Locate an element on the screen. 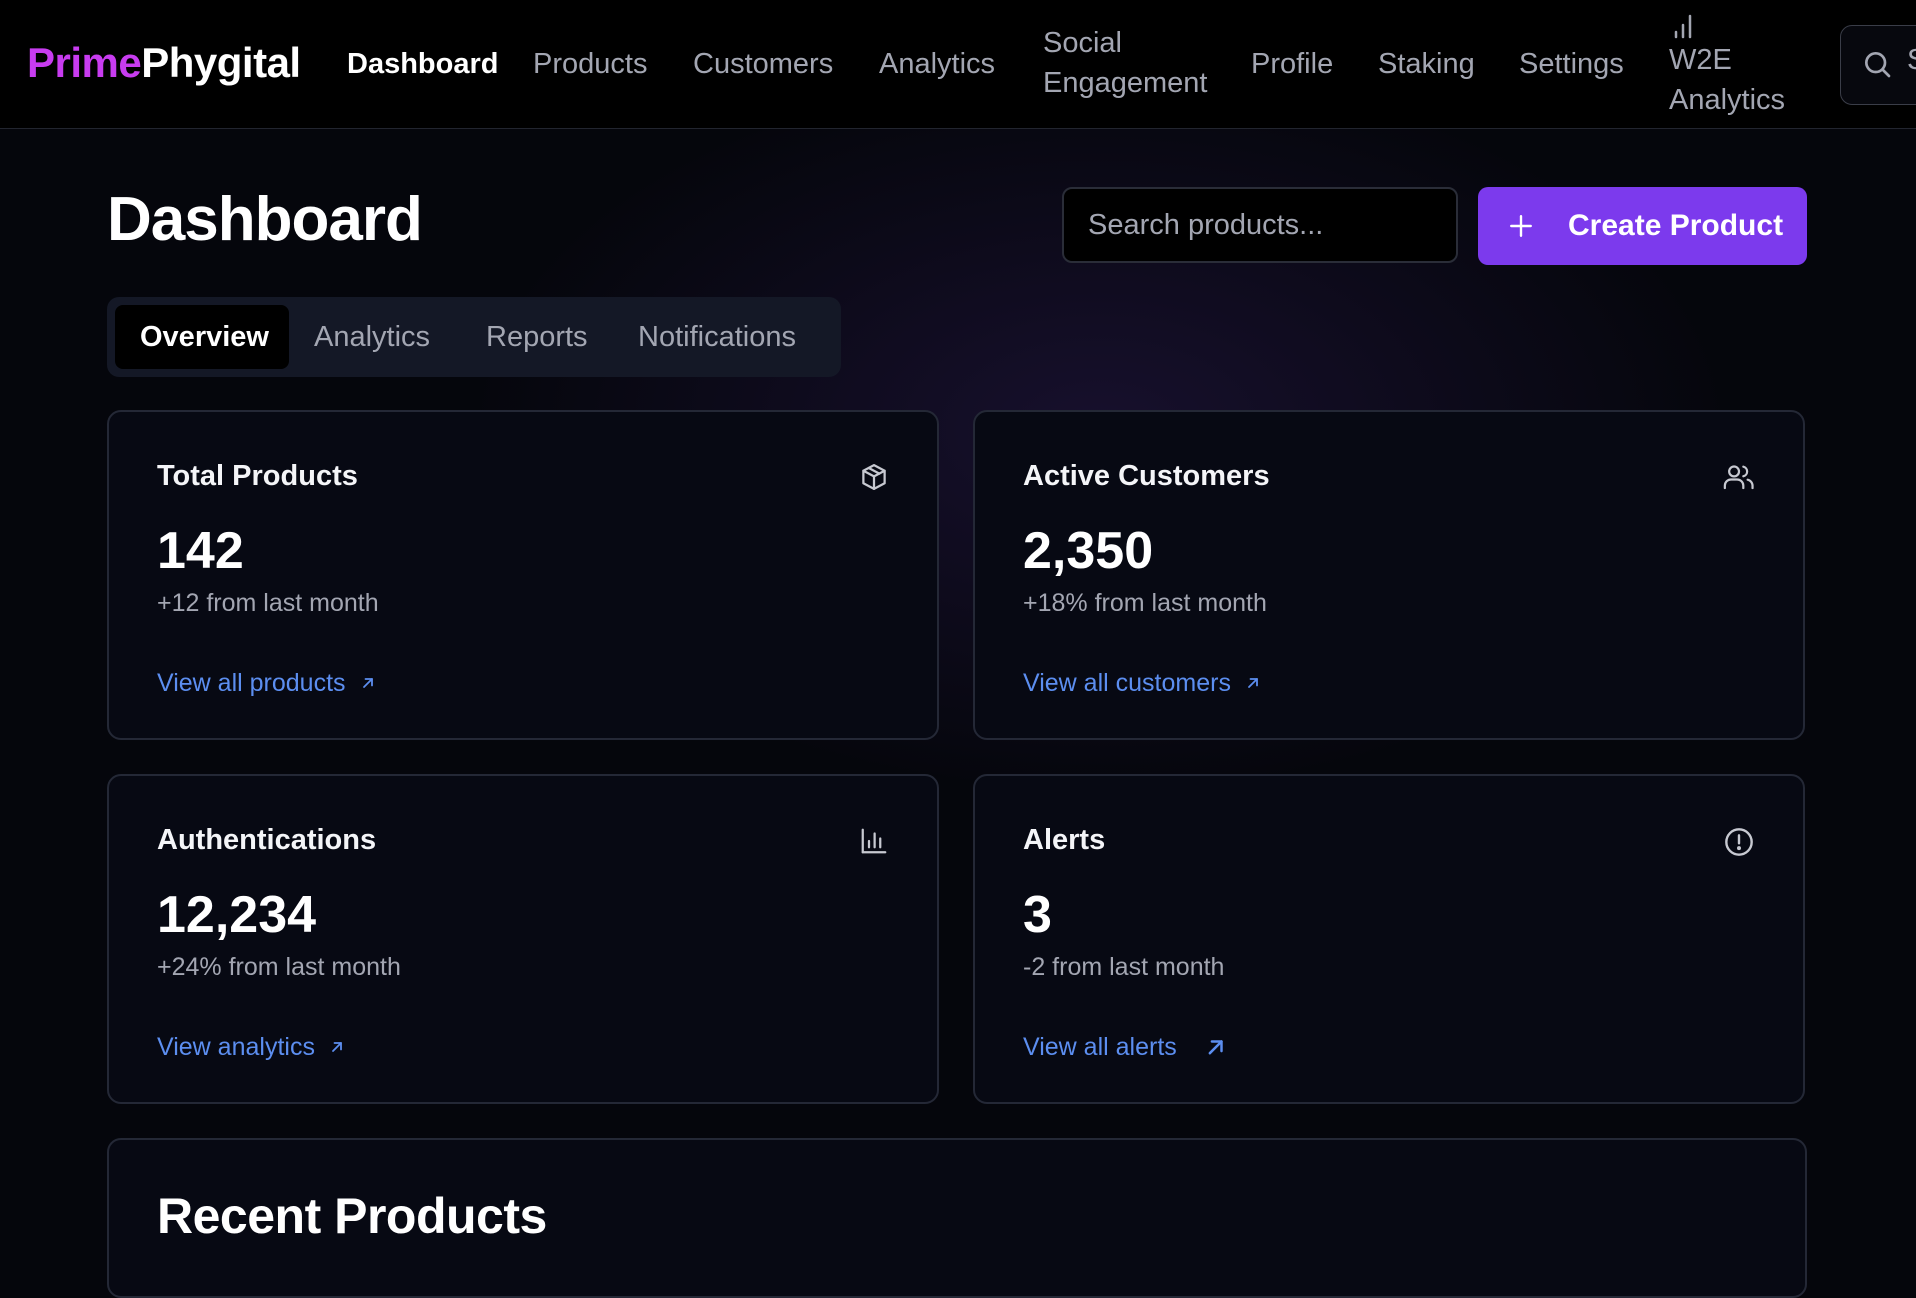  brand-logo-phygital: Phygital is located at coordinates (221, 62).